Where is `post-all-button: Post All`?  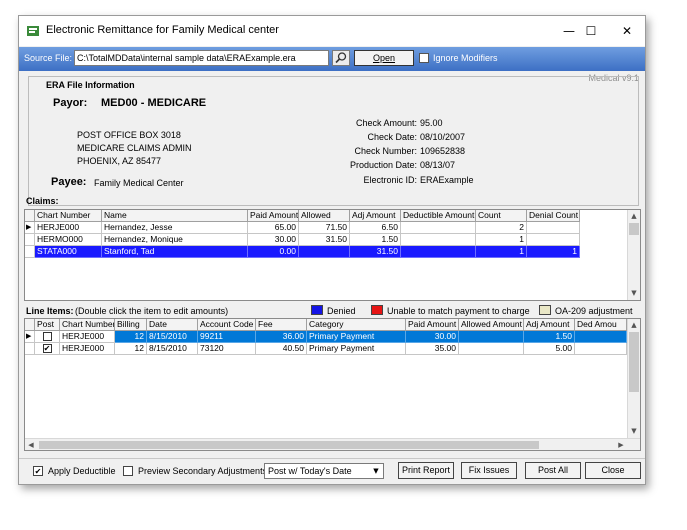
post-all-button: Post All is located at coordinates (553, 470).